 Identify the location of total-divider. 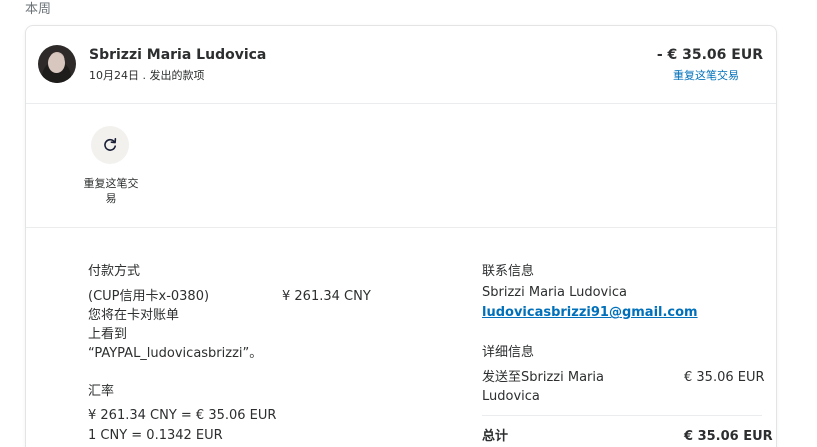
(622, 415).